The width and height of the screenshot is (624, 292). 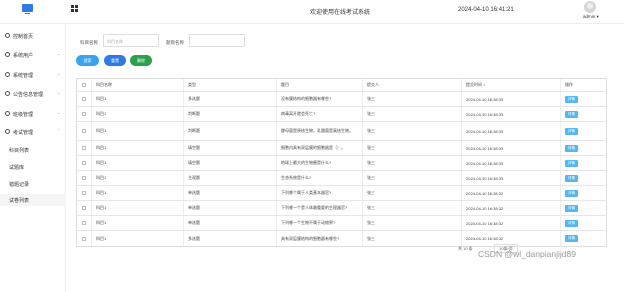 What do you see at coordinates (320, 114) in the screenshot?
I see `cell-question: 病毒离开就会死亡?` at bounding box center [320, 114].